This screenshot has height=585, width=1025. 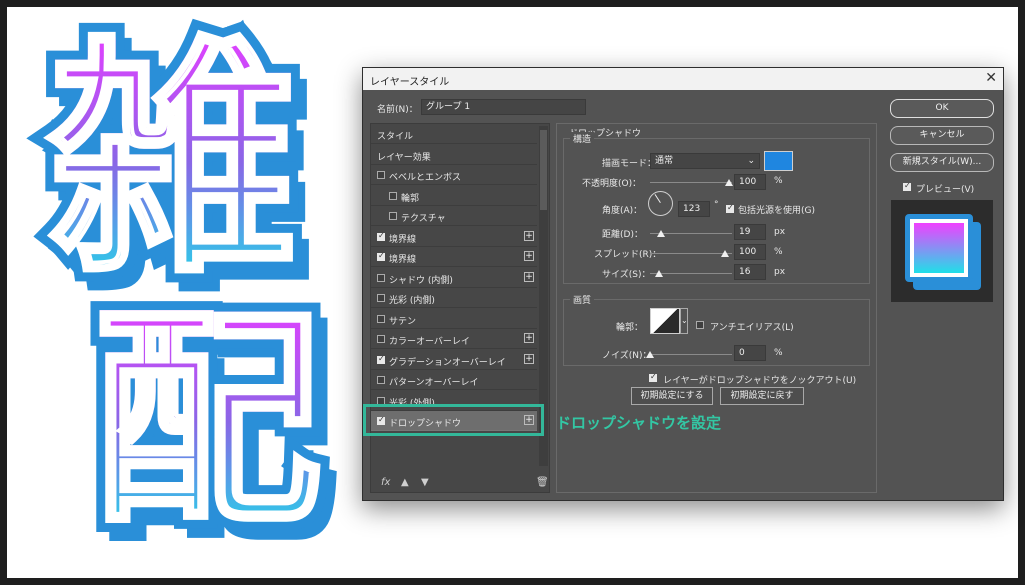 What do you see at coordinates (454, 319) in the screenshot?
I see `sidebar-item: サテン` at bounding box center [454, 319].